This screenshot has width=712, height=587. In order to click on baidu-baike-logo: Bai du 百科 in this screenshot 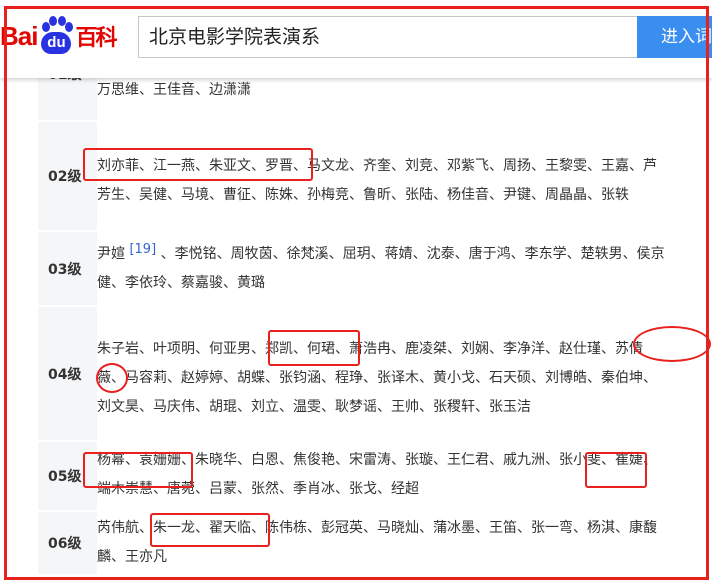, I will do `click(58, 36)`.